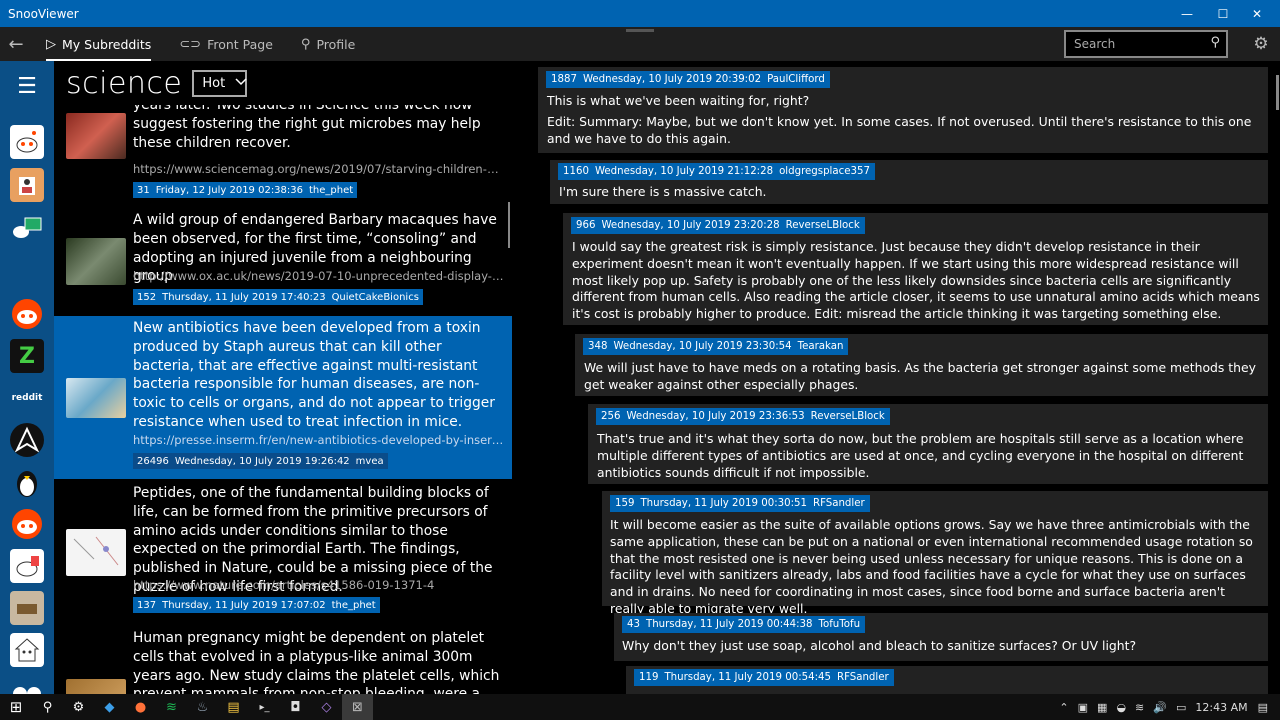 This screenshot has width=1280, height=720. What do you see at coordinates (357, 707) in the screenshot?
I see `snooviewer-taskbar-icon: ⊠` at bounding box center [357, 707].